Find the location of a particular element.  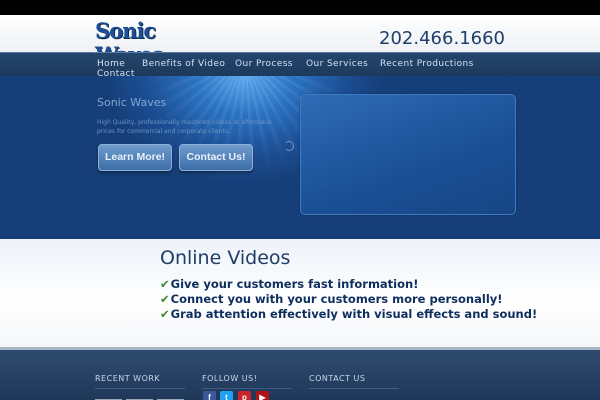

video-player is located at coordinates (408, 154).